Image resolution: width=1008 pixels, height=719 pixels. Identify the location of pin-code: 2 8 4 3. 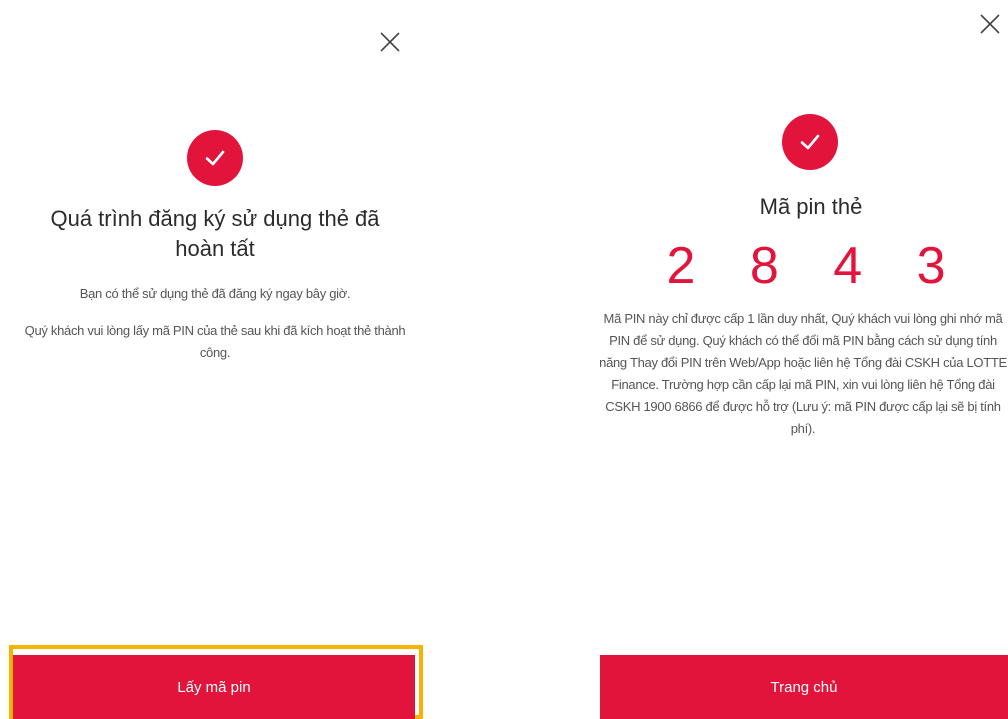
(816, 266).